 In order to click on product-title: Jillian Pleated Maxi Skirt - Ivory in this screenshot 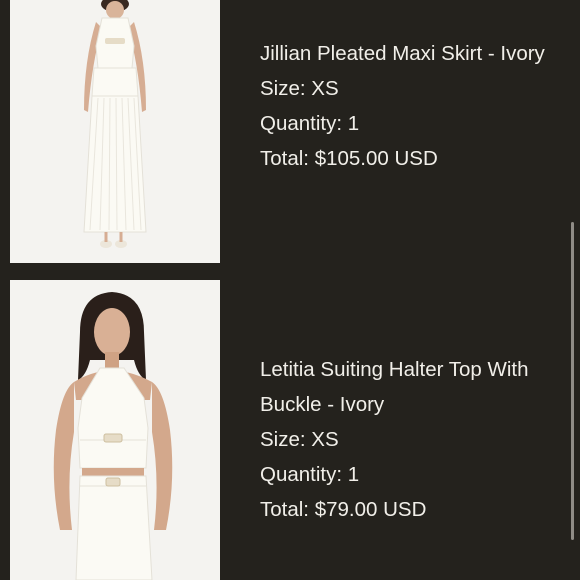, I will do `click(420, 53)`.